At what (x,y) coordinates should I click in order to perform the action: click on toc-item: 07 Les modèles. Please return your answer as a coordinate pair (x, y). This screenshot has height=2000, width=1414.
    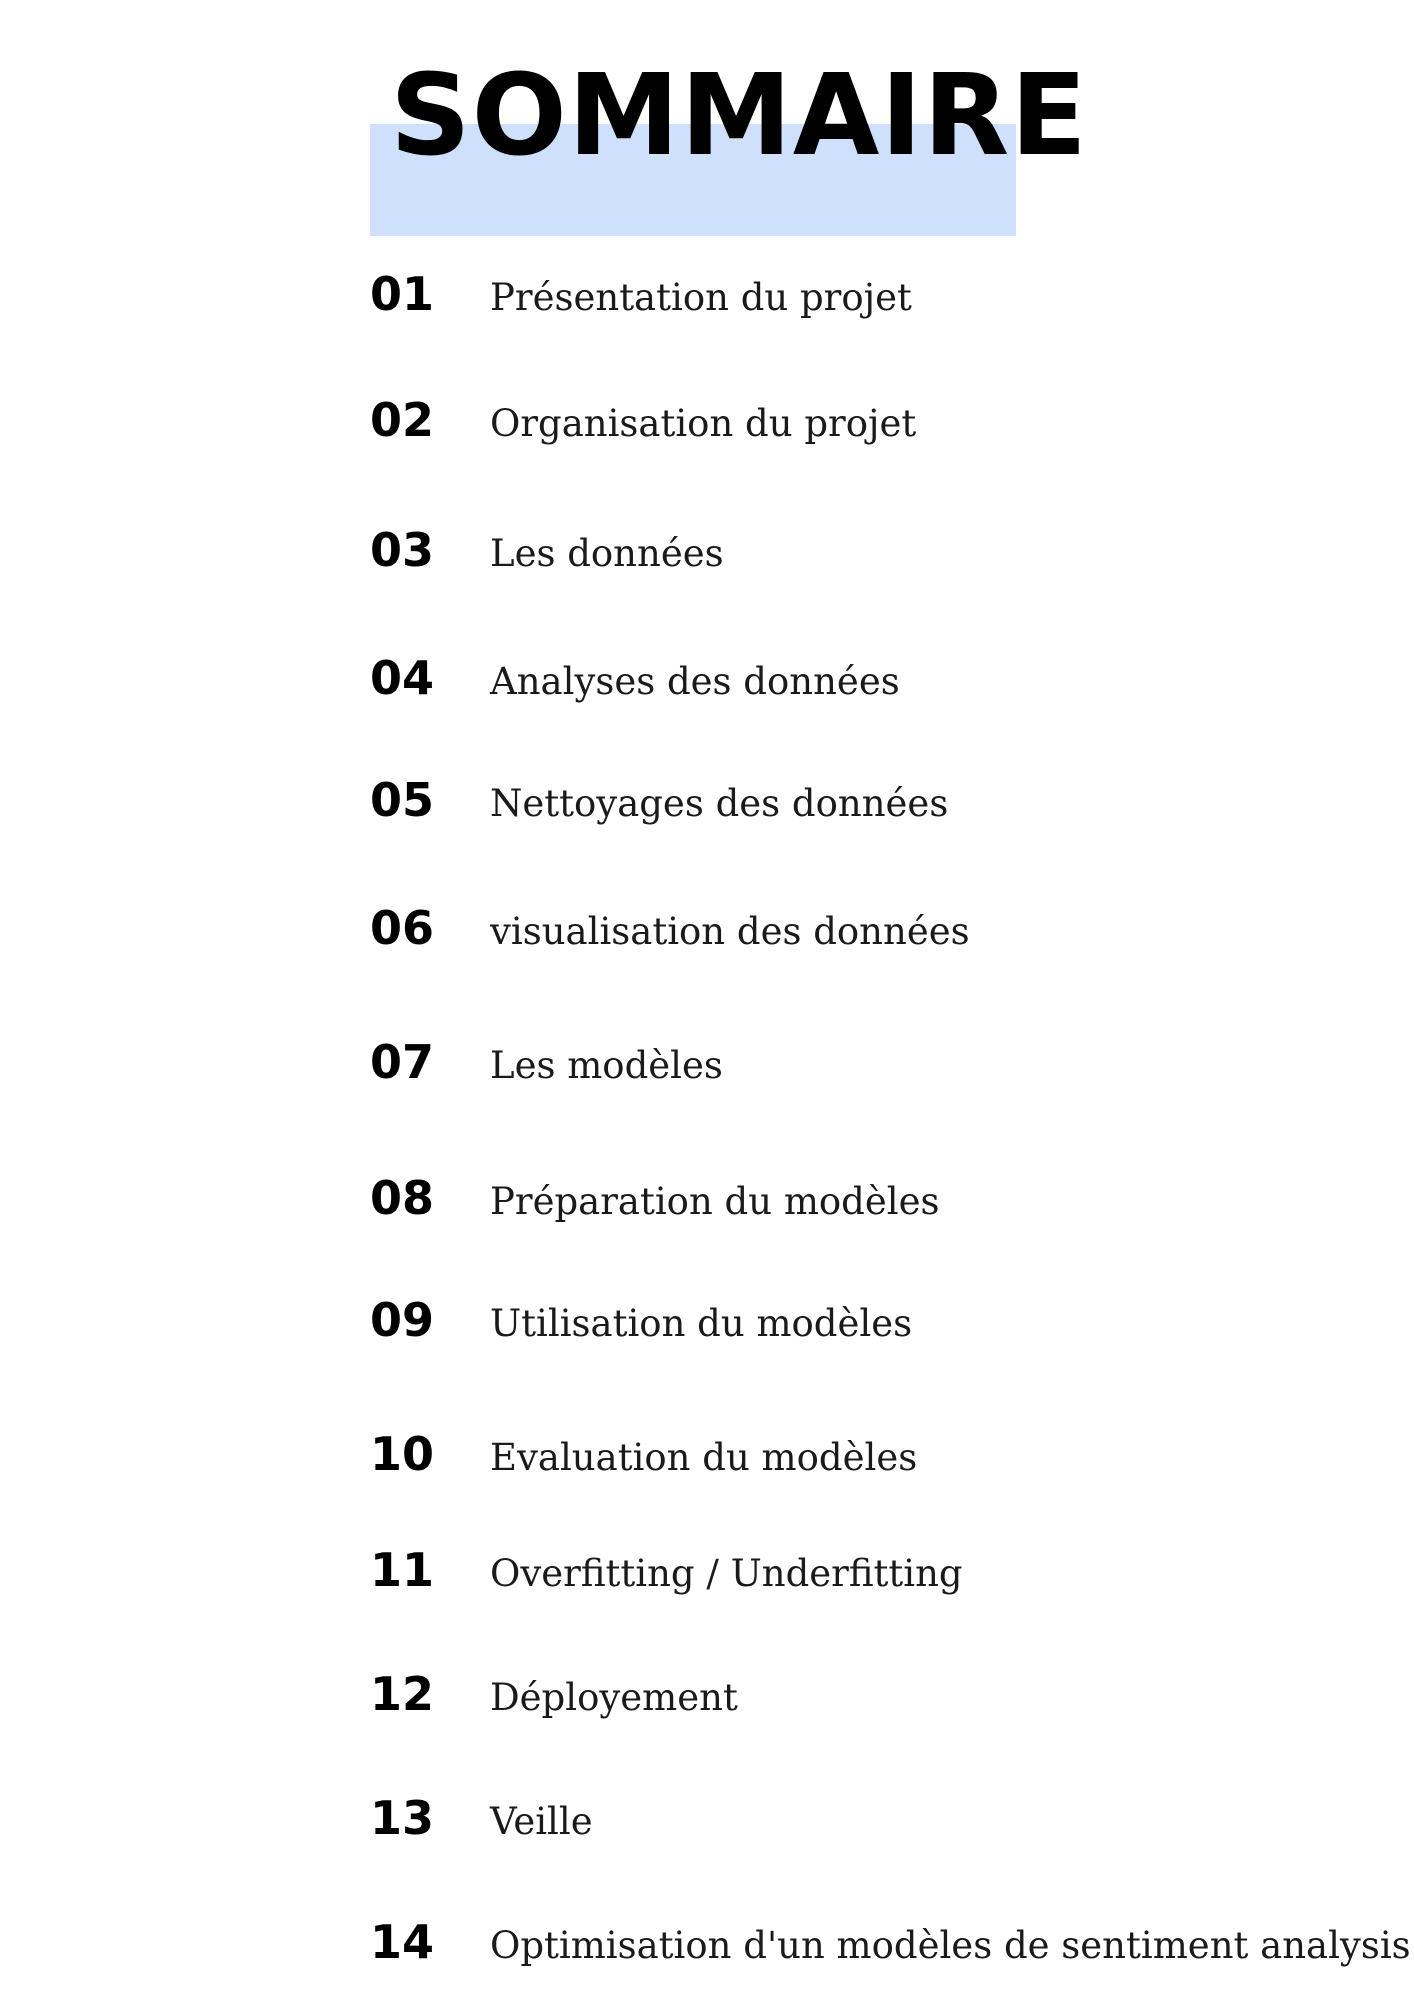
    Looking at the image, I should click on (707, 1062).